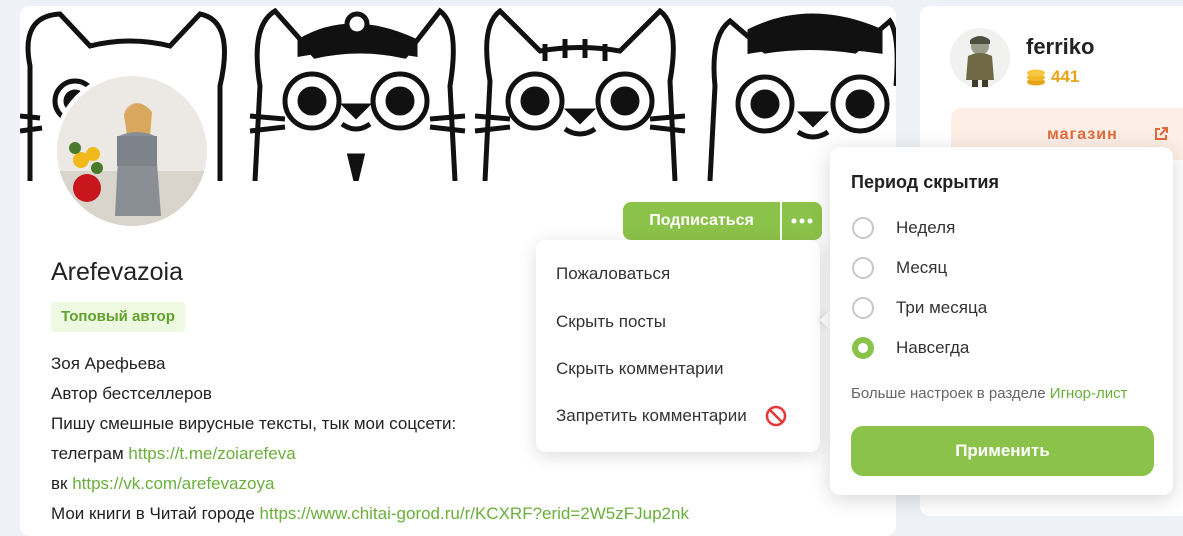  Describe the element at coordinates (1002, 451) in the screenshot. I see `apply-button: Применить` at that location.